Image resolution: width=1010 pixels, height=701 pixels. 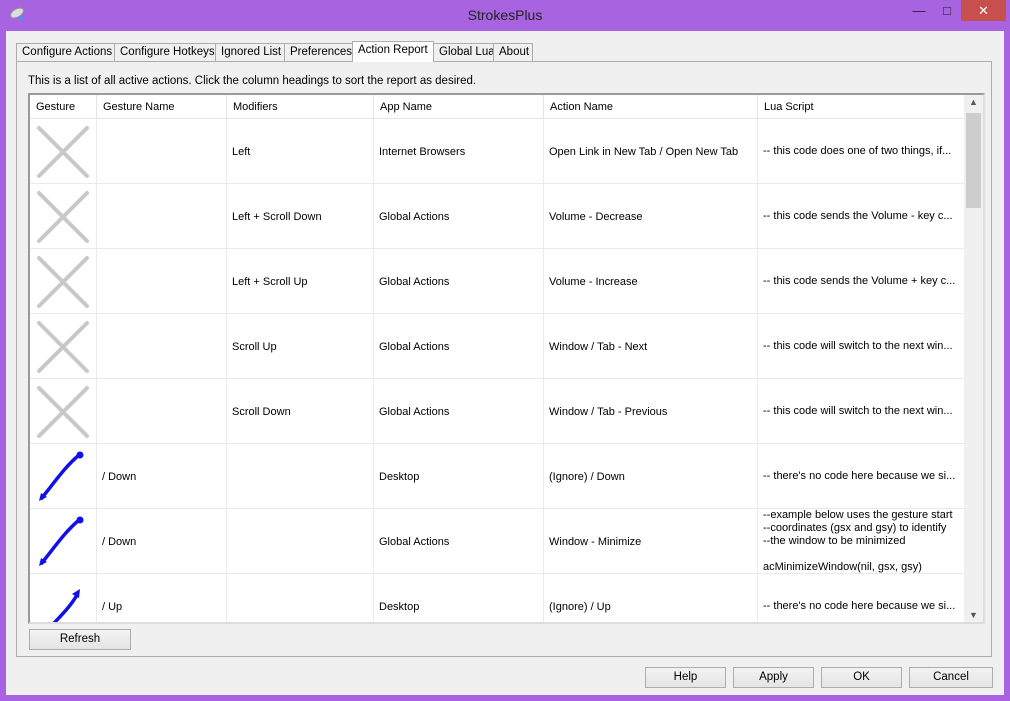 I want to click on column-header-gesture: Gesture, so click(x=63, y=107).